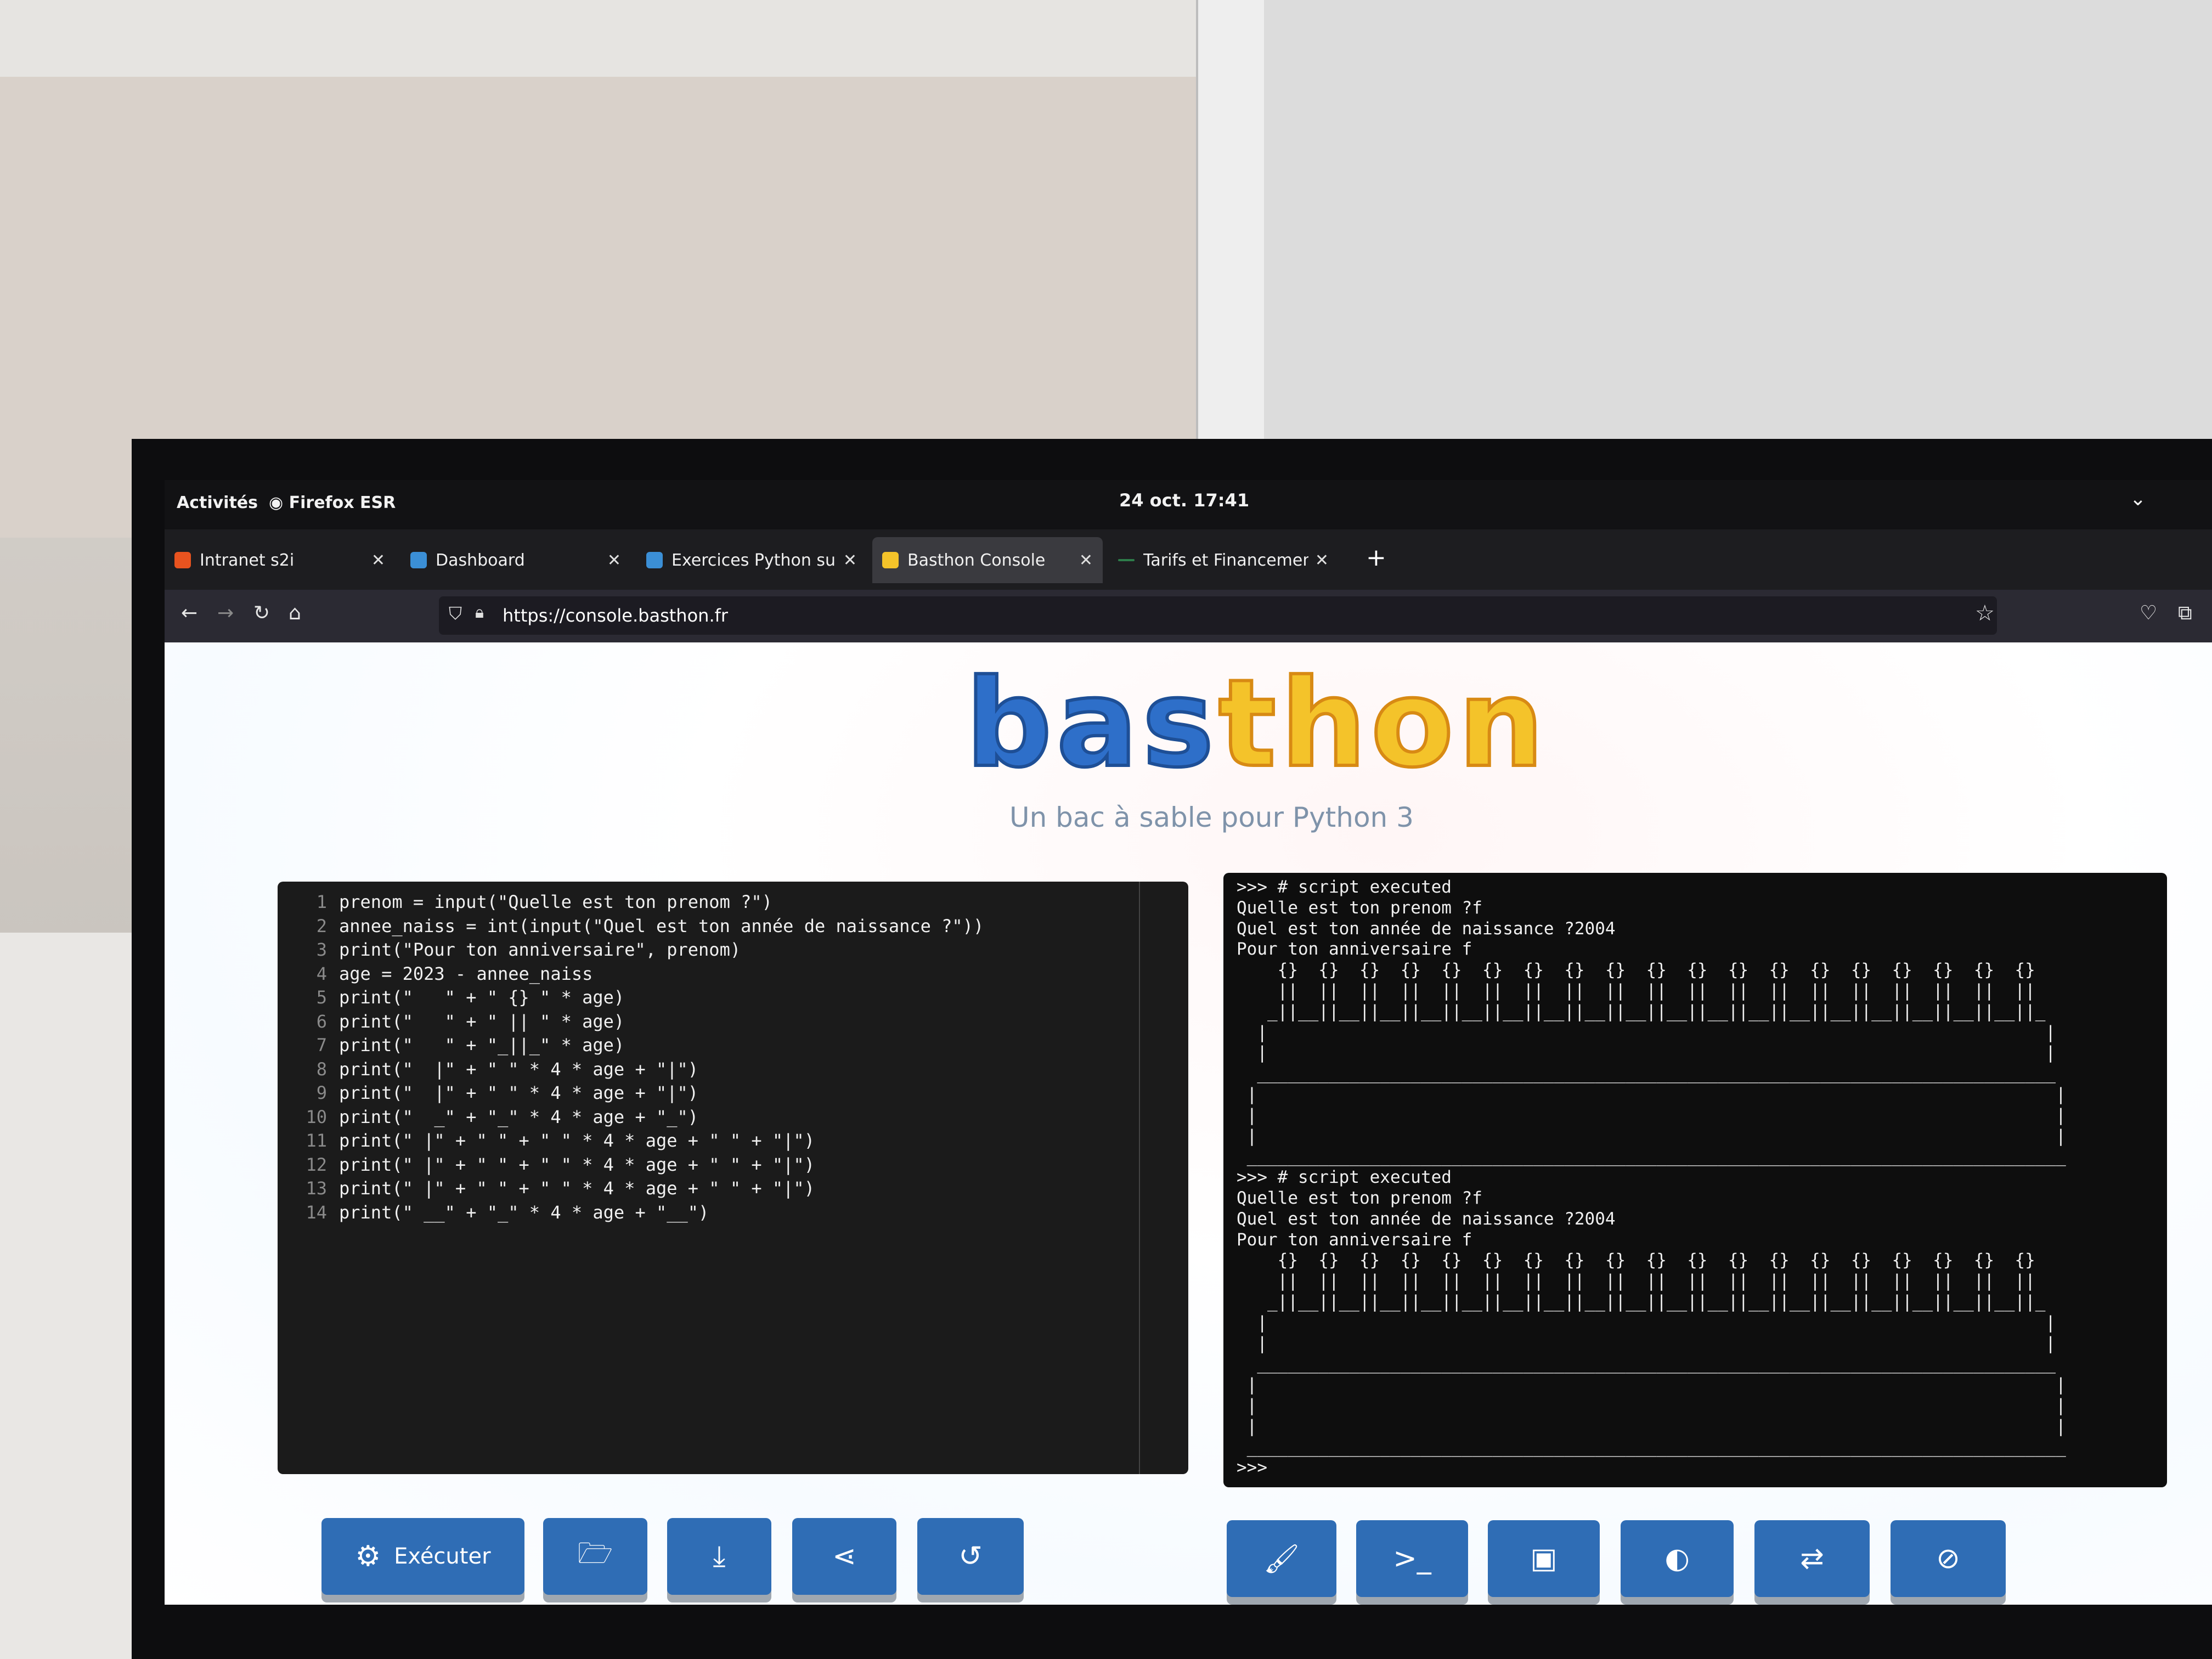  What do you see at coordinates (295, 613) in the screenshot?
I see `home-icon: ⌂` at bounding box center [295, 613].